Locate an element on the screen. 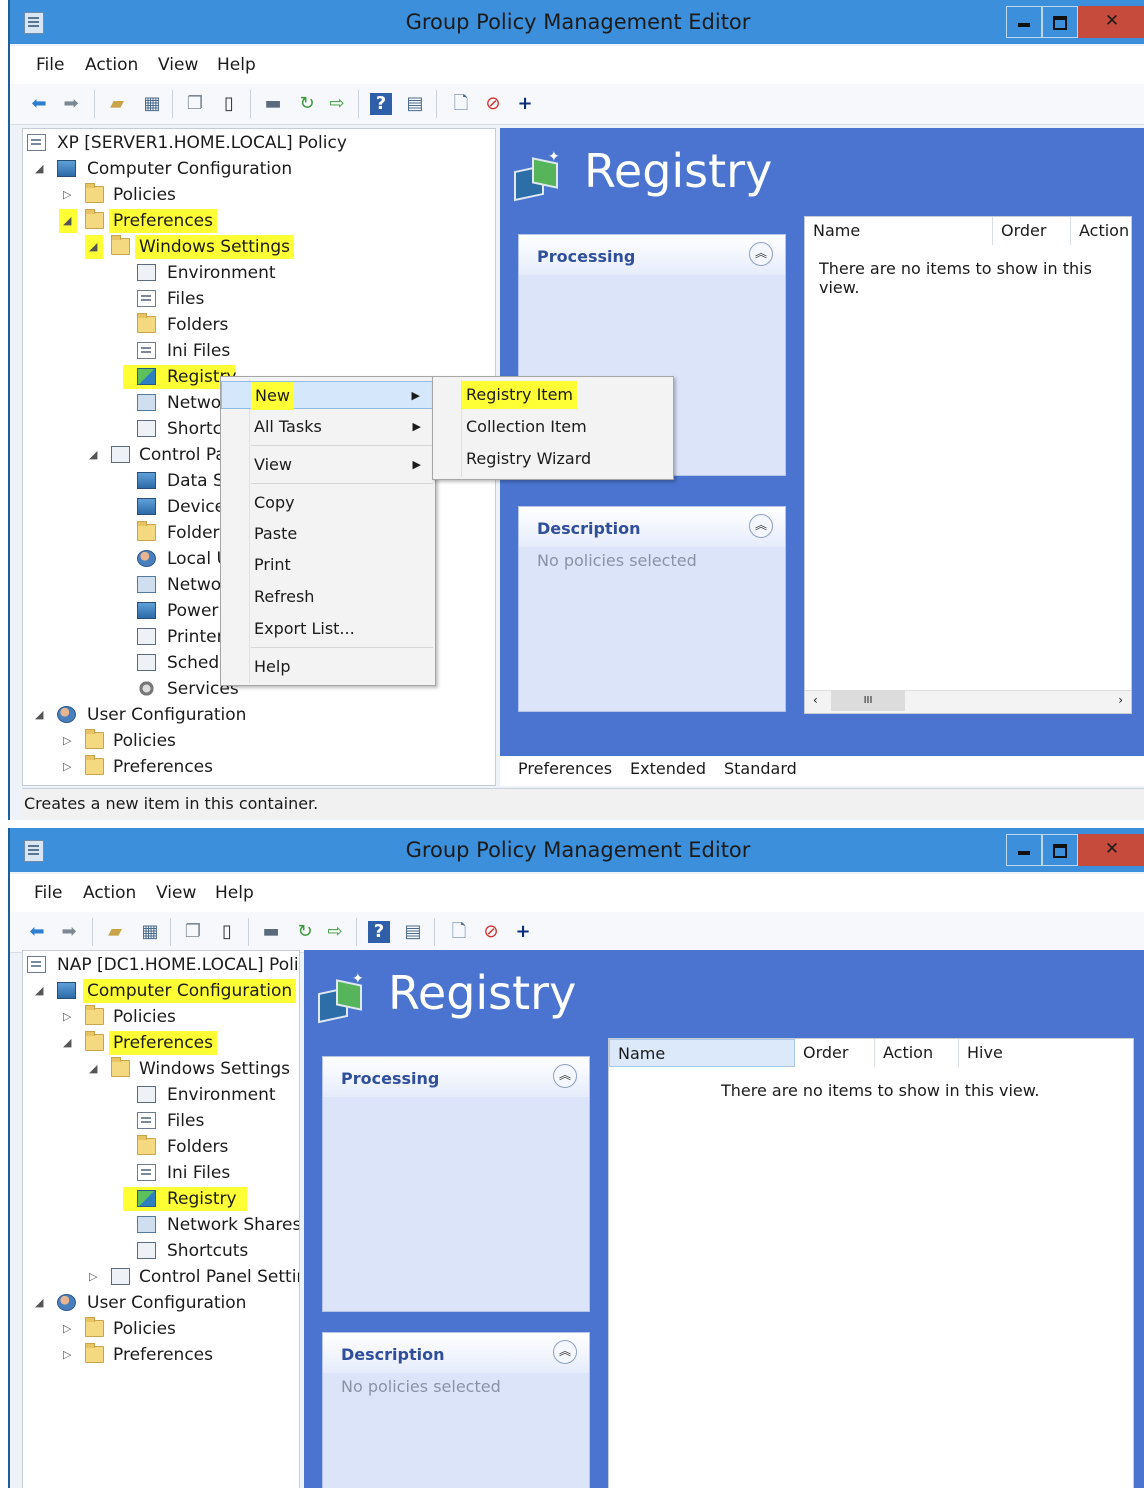 This screenshot has width=1144, height=1488. menu-item-registry-wizard: Registry Wizard is located at coordinates (553, 459).